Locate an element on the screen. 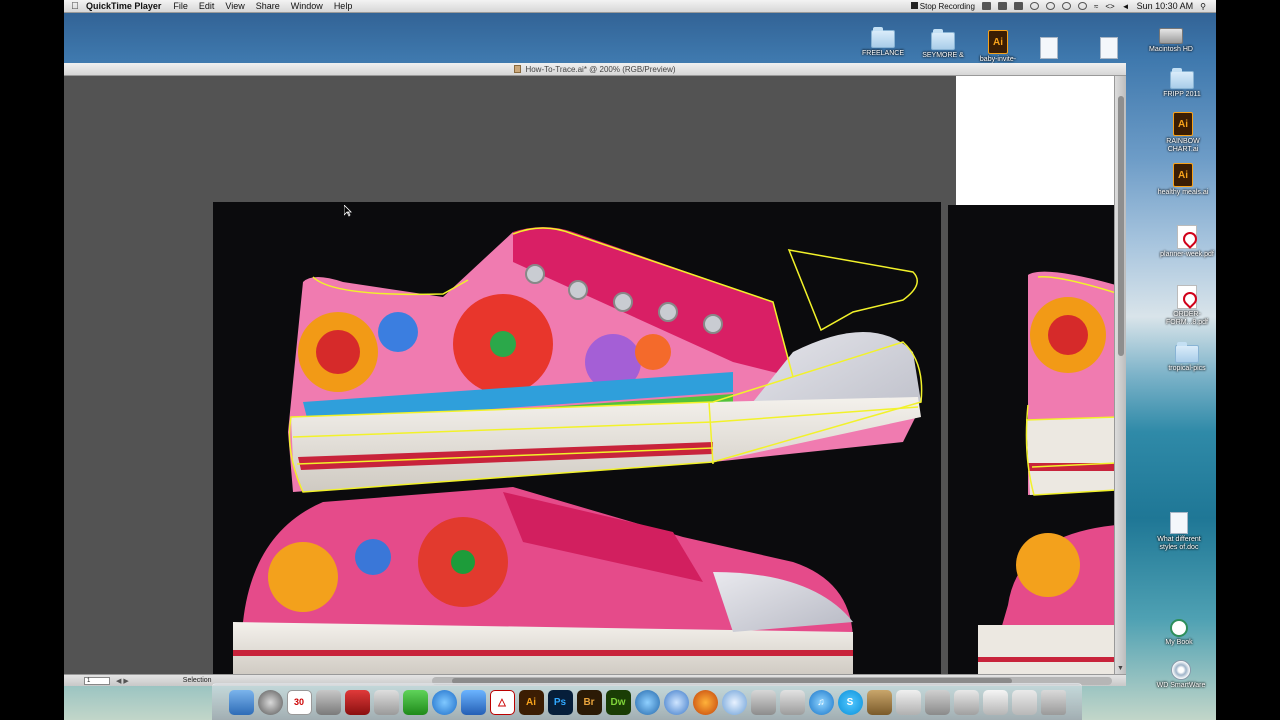  current-tool-label: Selection is located at coordinates (197, 680).